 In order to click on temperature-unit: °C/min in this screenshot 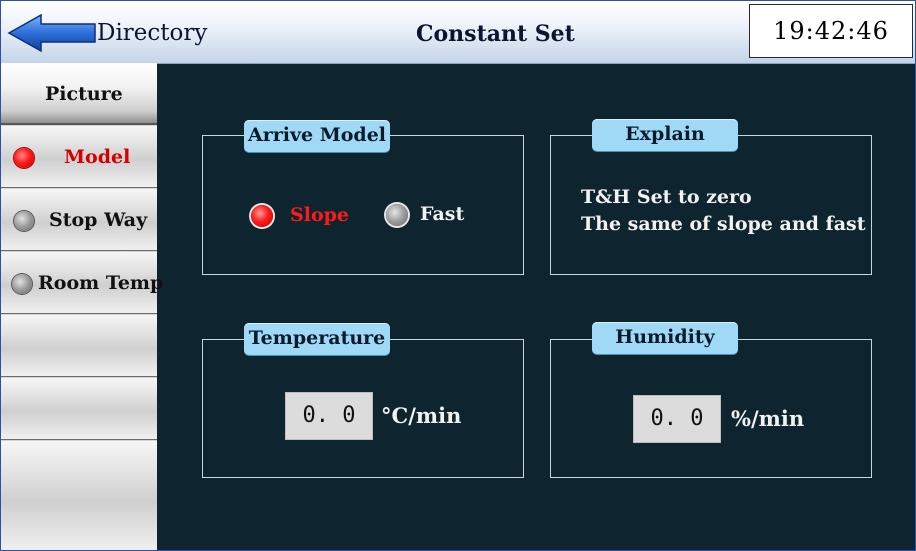, I will do `click(421, 415)`.